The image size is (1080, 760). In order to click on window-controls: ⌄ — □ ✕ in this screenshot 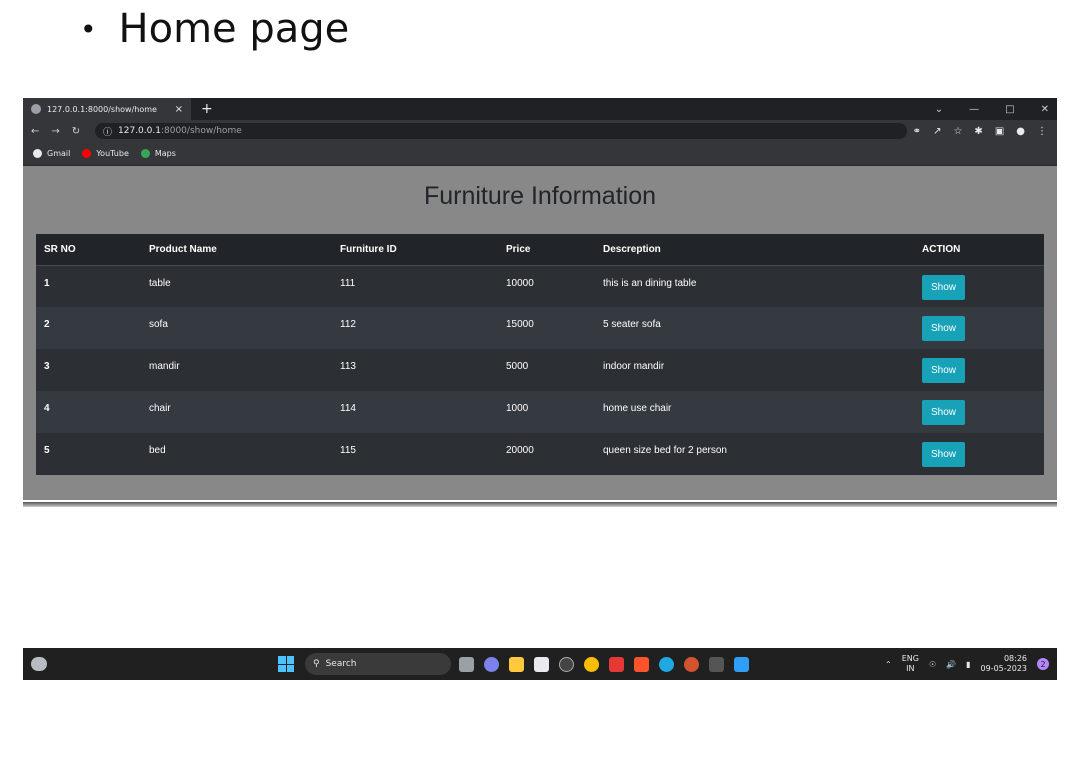, I will do `click(992, 109)`.